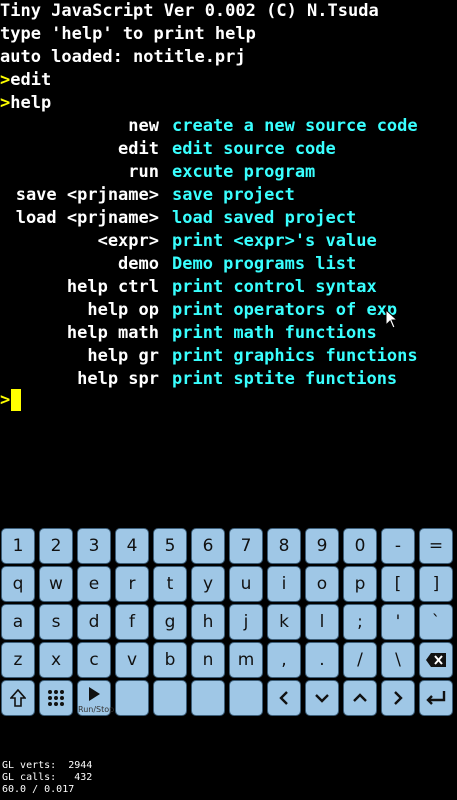 This screenshot has width=457, height=800. What do you see at coordinates (244, 172) in the screenshot?
I see `help-description: excute program` at bounding box center [244, 172].